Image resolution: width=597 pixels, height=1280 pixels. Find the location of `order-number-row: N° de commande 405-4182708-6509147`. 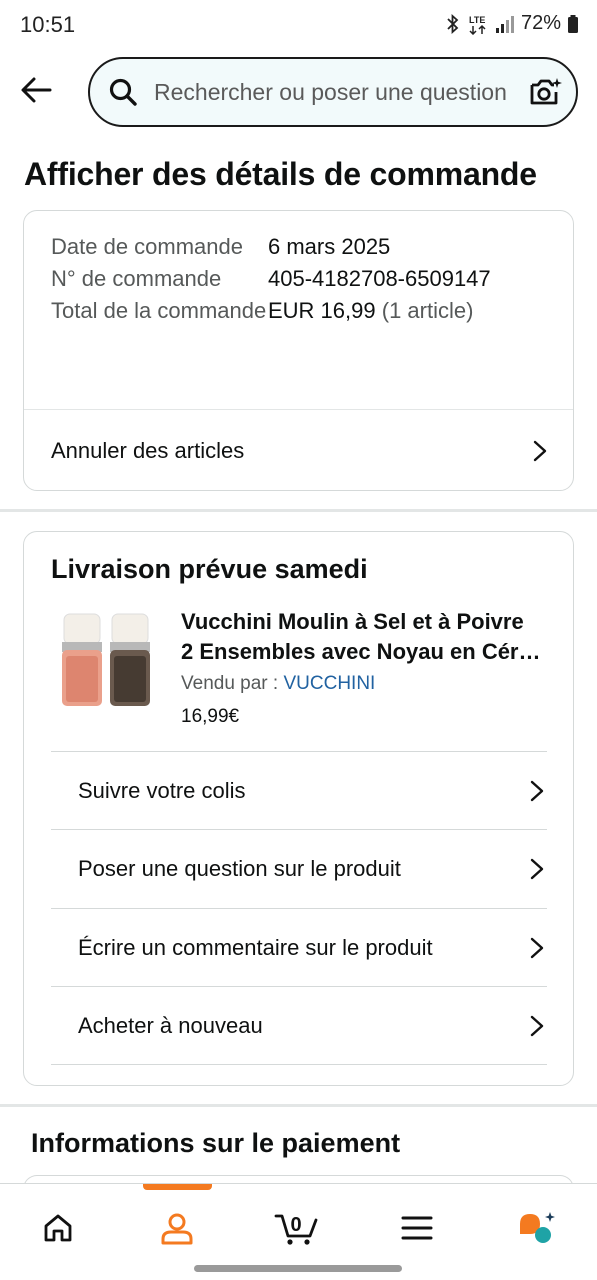

order-number-row: N° de commande 405-4182708-6509147 is located at coordinates (301, 279).